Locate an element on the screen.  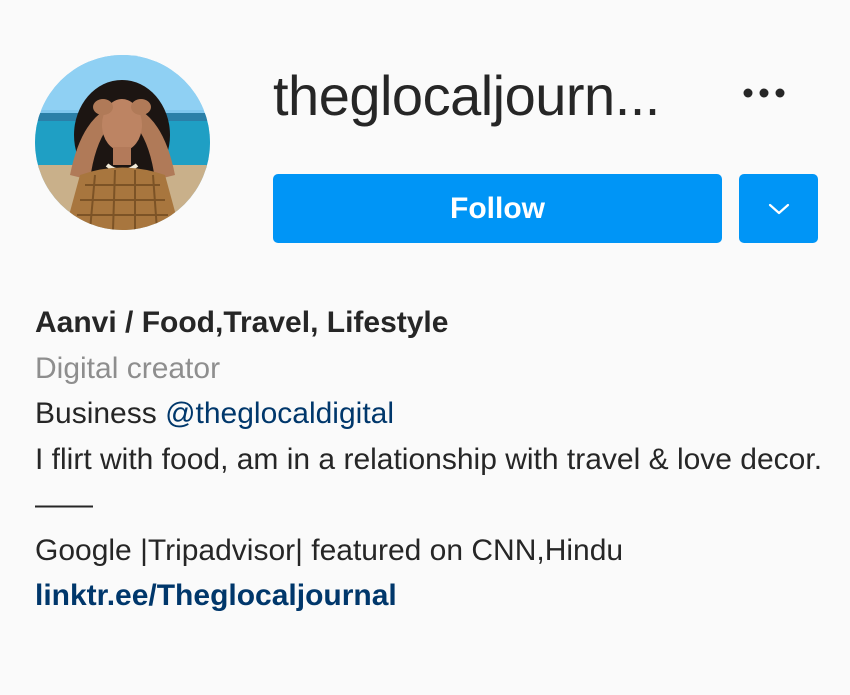
more-horizontal-icon is located at coordinates (764, 93).